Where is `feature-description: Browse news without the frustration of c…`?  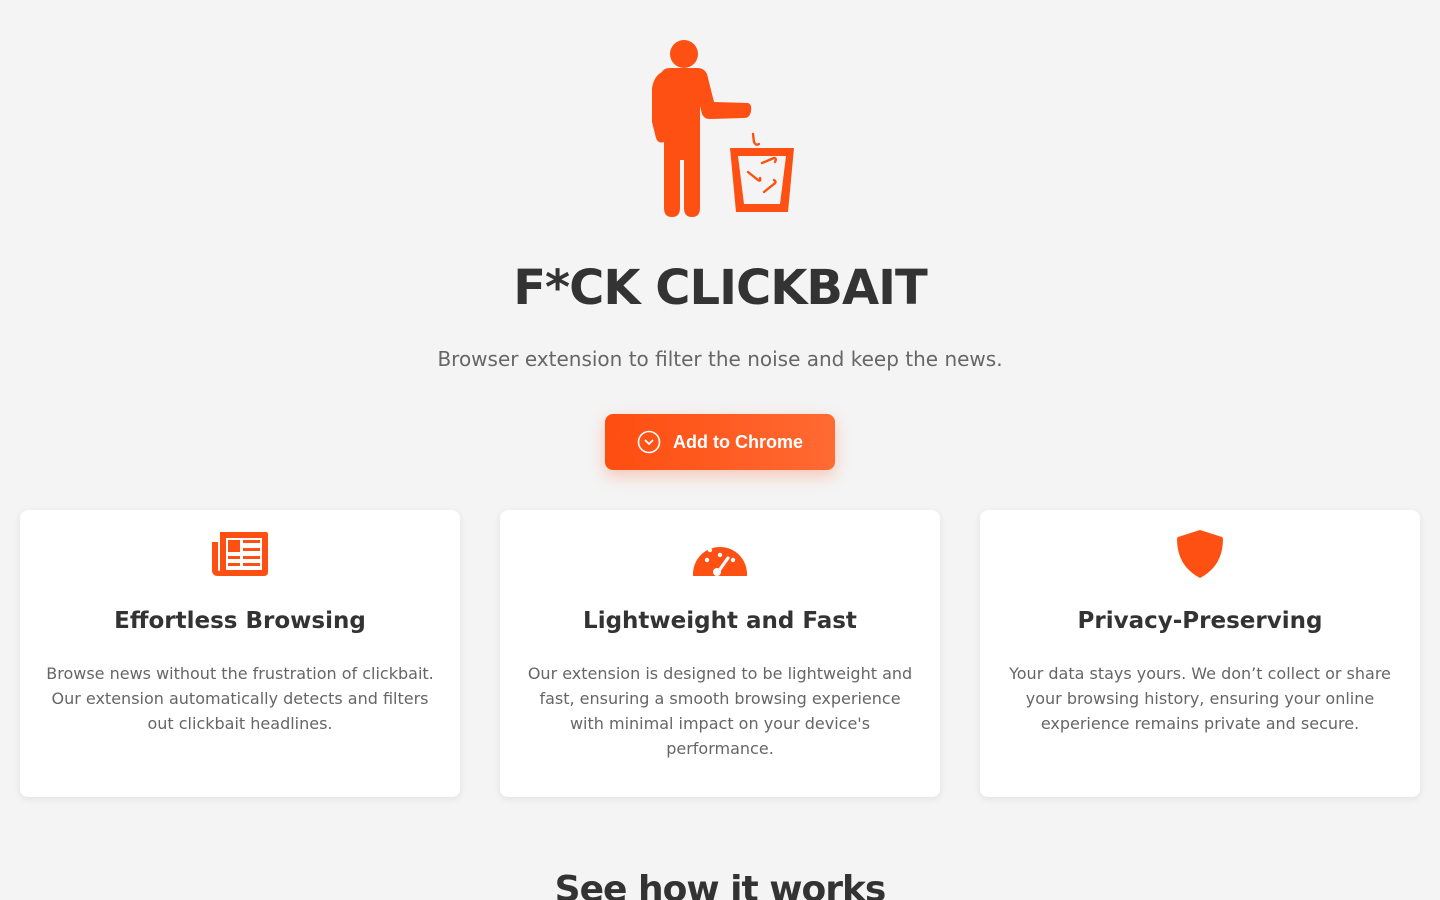
feature-description: Browse news without the frustration of c… is located at coordinates (240, 698).